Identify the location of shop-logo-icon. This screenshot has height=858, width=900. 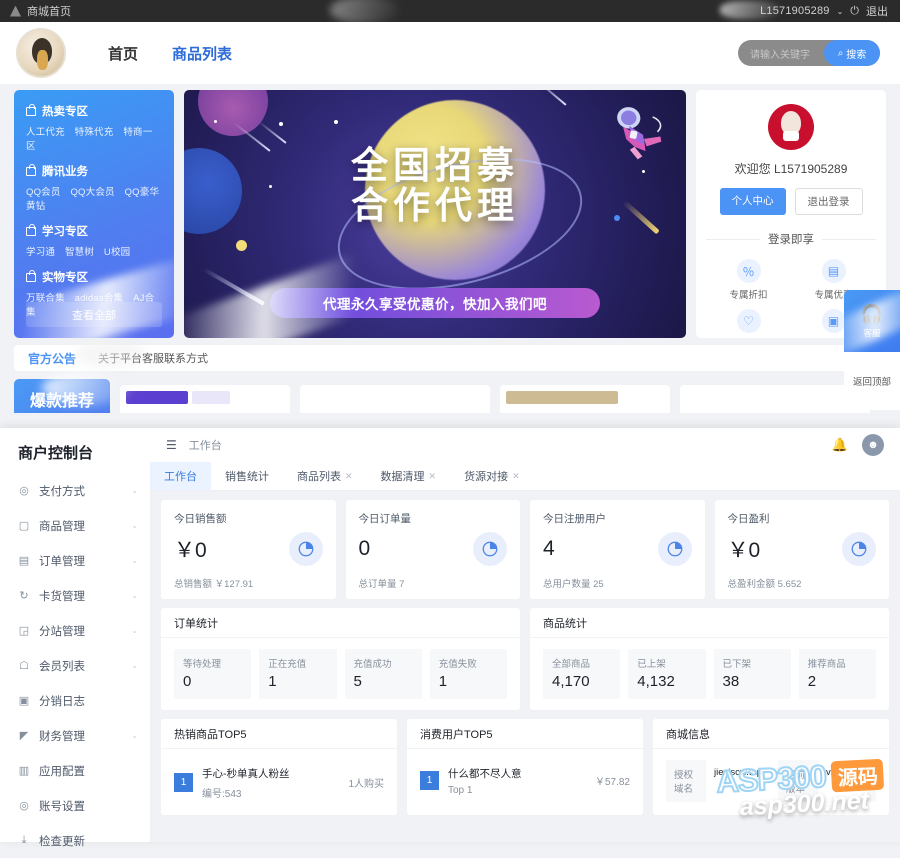
(41, 53).